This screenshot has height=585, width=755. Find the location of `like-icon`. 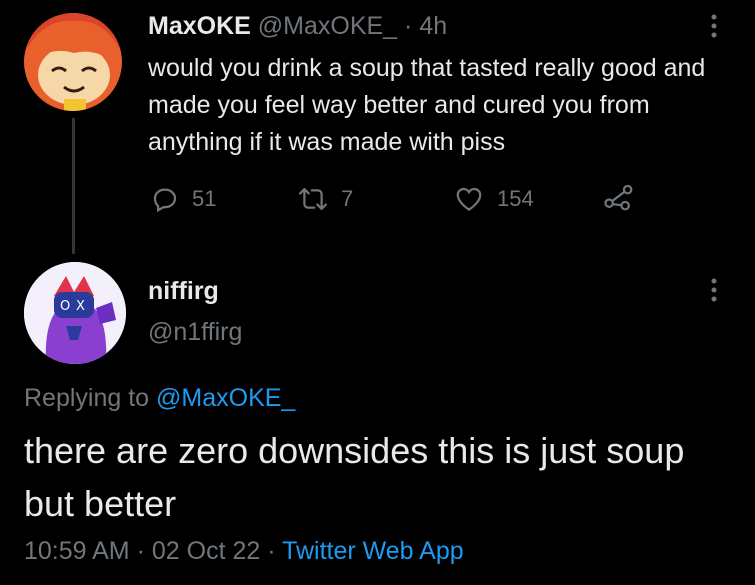

like-icon is located at coordinates (469, 199).